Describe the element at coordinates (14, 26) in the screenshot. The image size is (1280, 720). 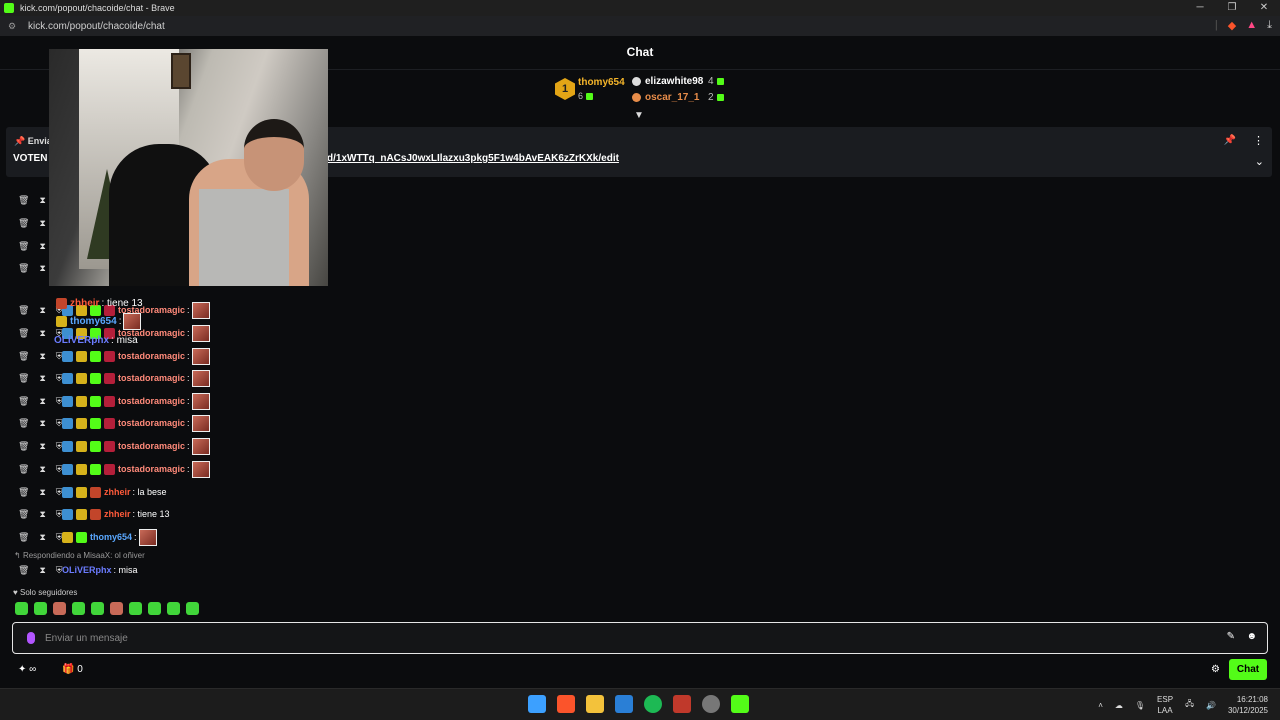
I see `site-info-icon: ⚙` at that location.